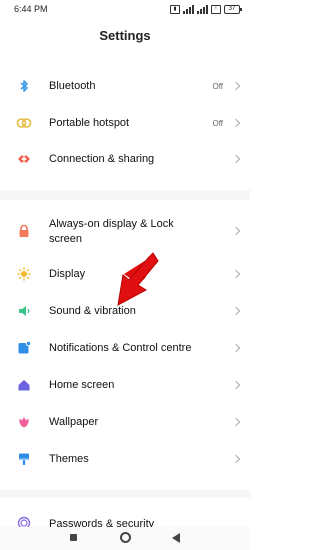  Describe the element at coordinates (31, 9) in the screenshot. I see `status-time: 6:44 PM` at that location.